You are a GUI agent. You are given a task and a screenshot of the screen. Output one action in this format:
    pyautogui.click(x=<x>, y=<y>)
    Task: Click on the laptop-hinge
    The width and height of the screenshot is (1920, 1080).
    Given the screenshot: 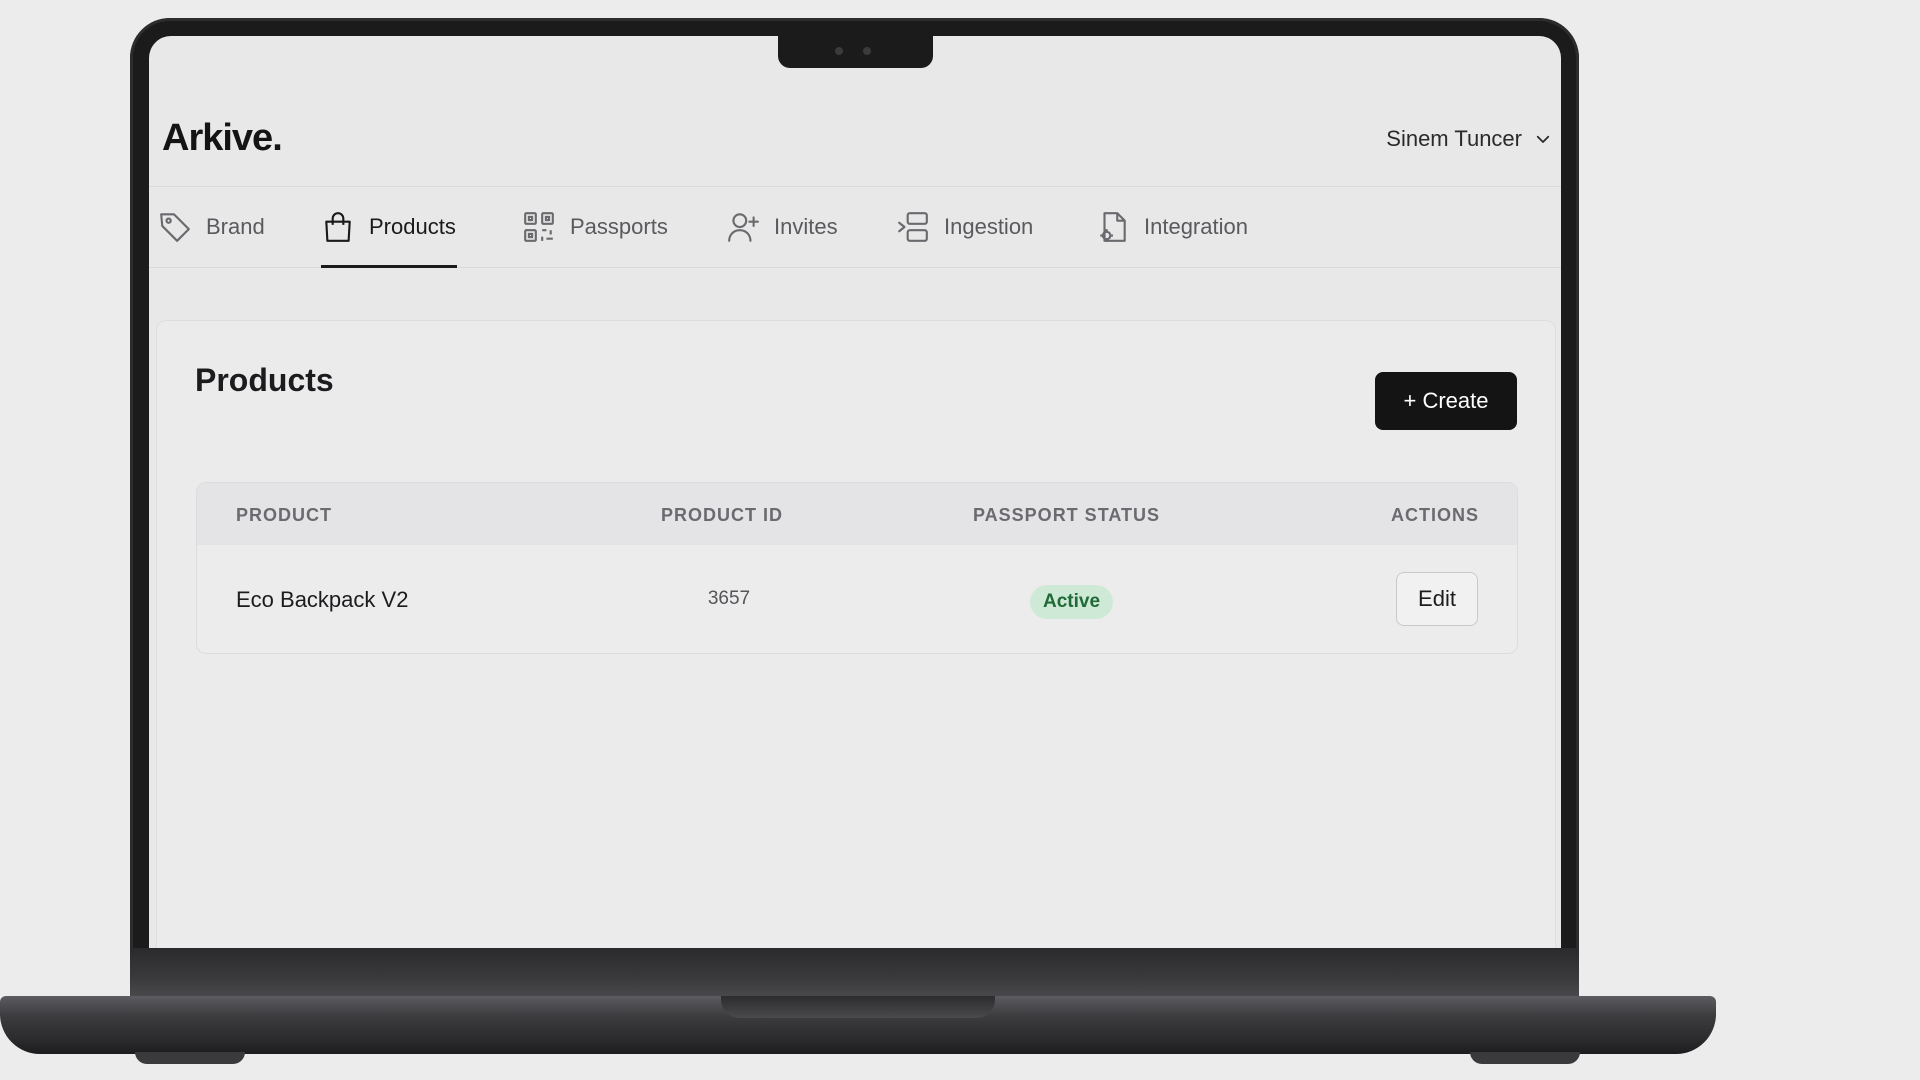 What is the action you would take?
    pyautogui.click(x=854, y=973)
    